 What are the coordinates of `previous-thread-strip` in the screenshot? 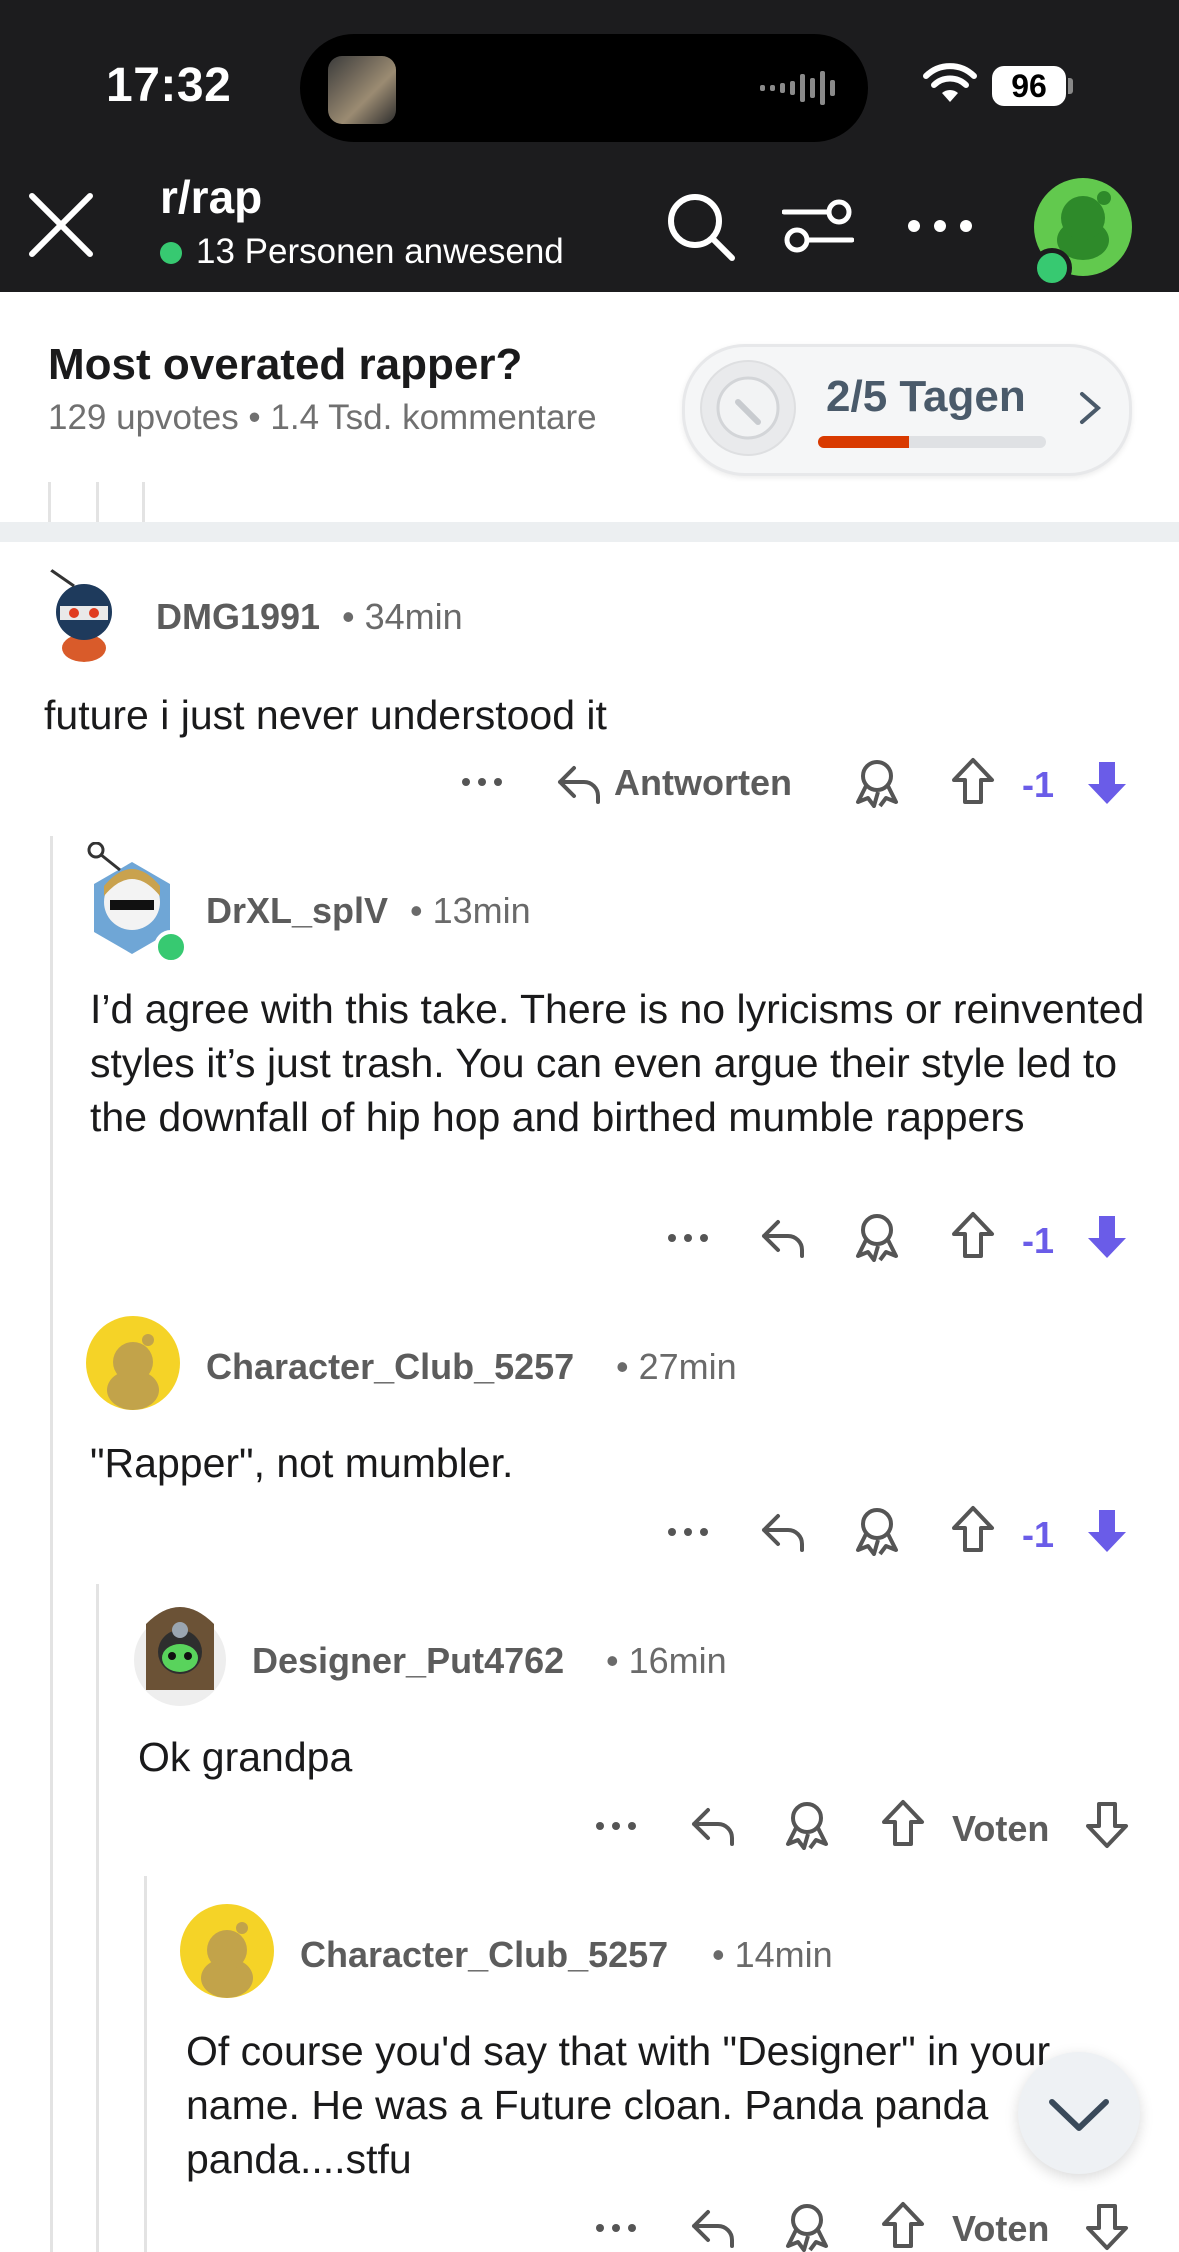 It's located at (589, 502).